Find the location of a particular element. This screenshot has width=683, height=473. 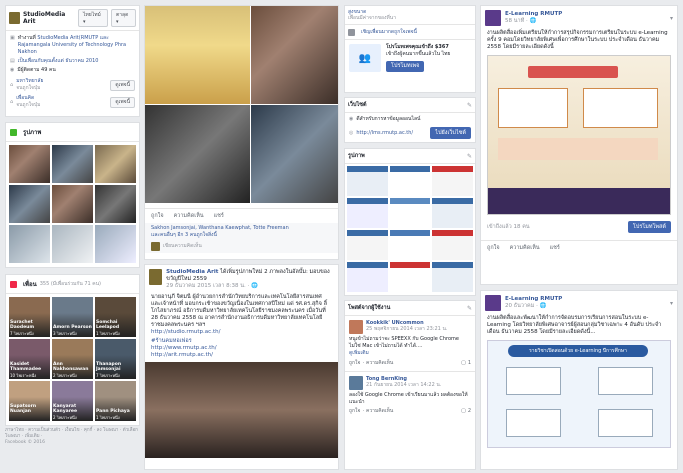

friend-name: Ann Nakhonsawan is located at coordinates (73, 367).